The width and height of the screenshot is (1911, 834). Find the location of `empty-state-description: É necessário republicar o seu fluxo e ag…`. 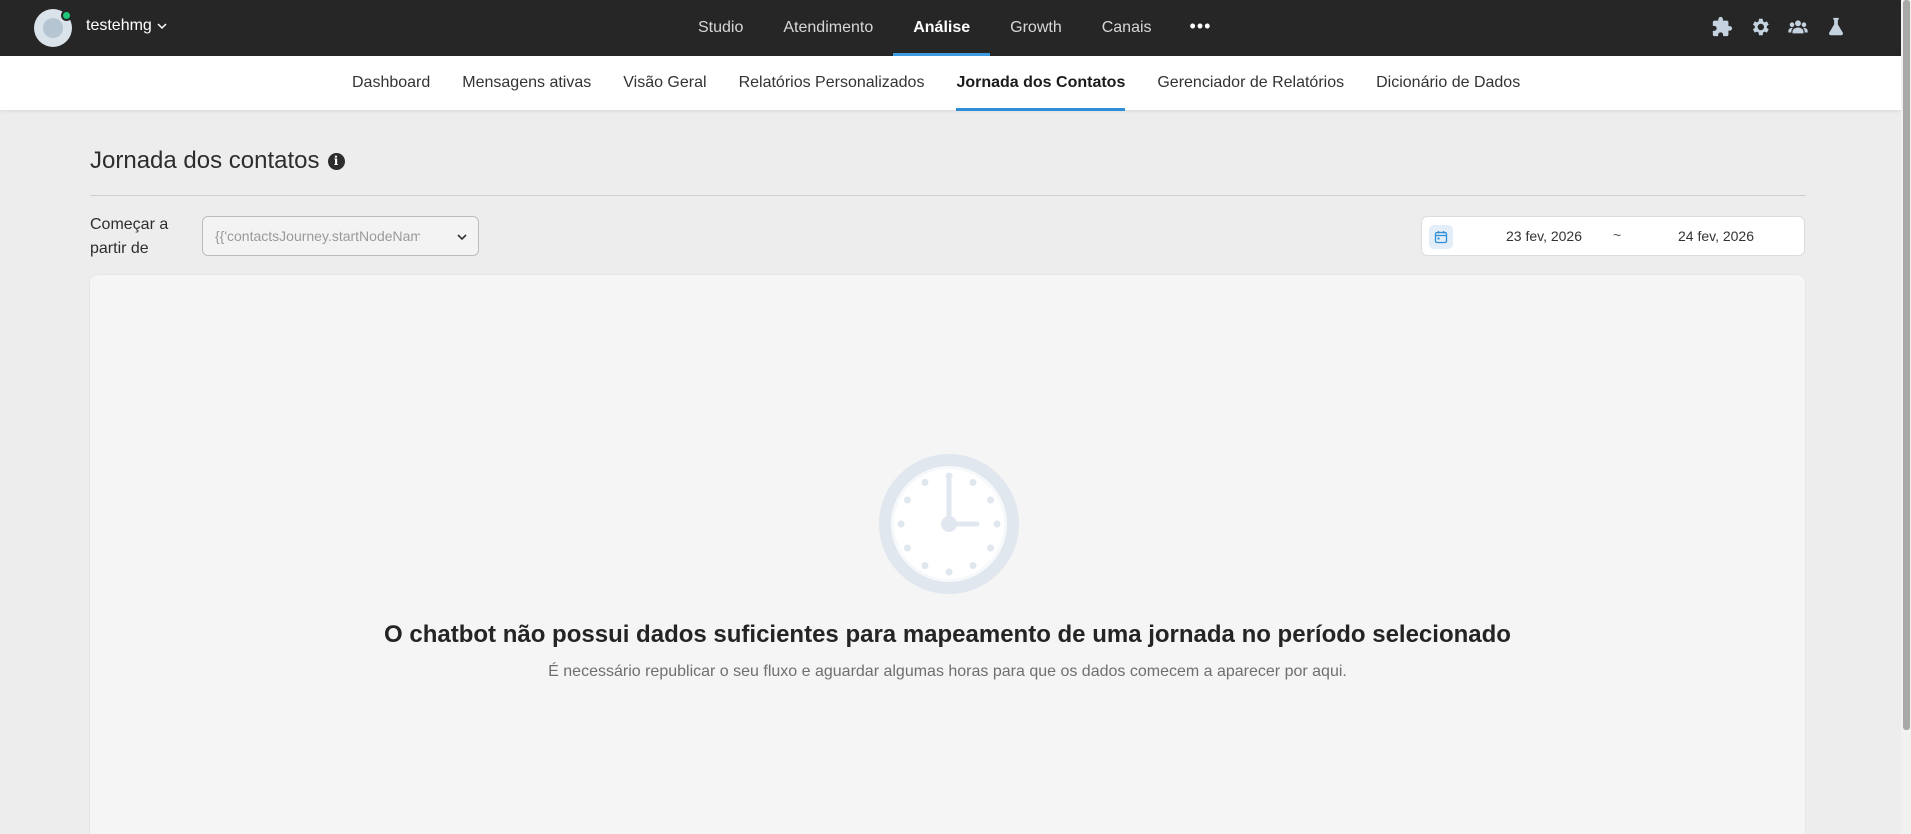

empty-state-description: É necessário republicar o seu fluxo e ag… is located at coordinates (947, 671).